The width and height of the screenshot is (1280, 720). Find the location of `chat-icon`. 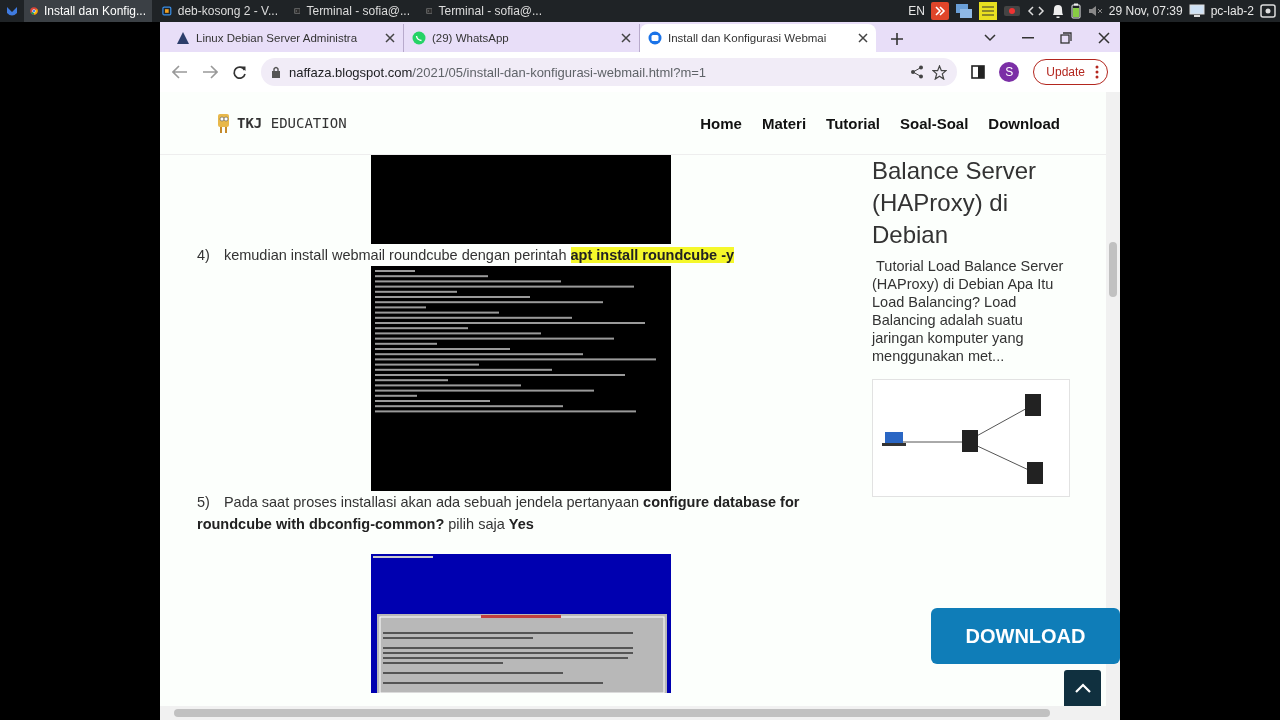

chat-icon is located at coordinates (419, 38).